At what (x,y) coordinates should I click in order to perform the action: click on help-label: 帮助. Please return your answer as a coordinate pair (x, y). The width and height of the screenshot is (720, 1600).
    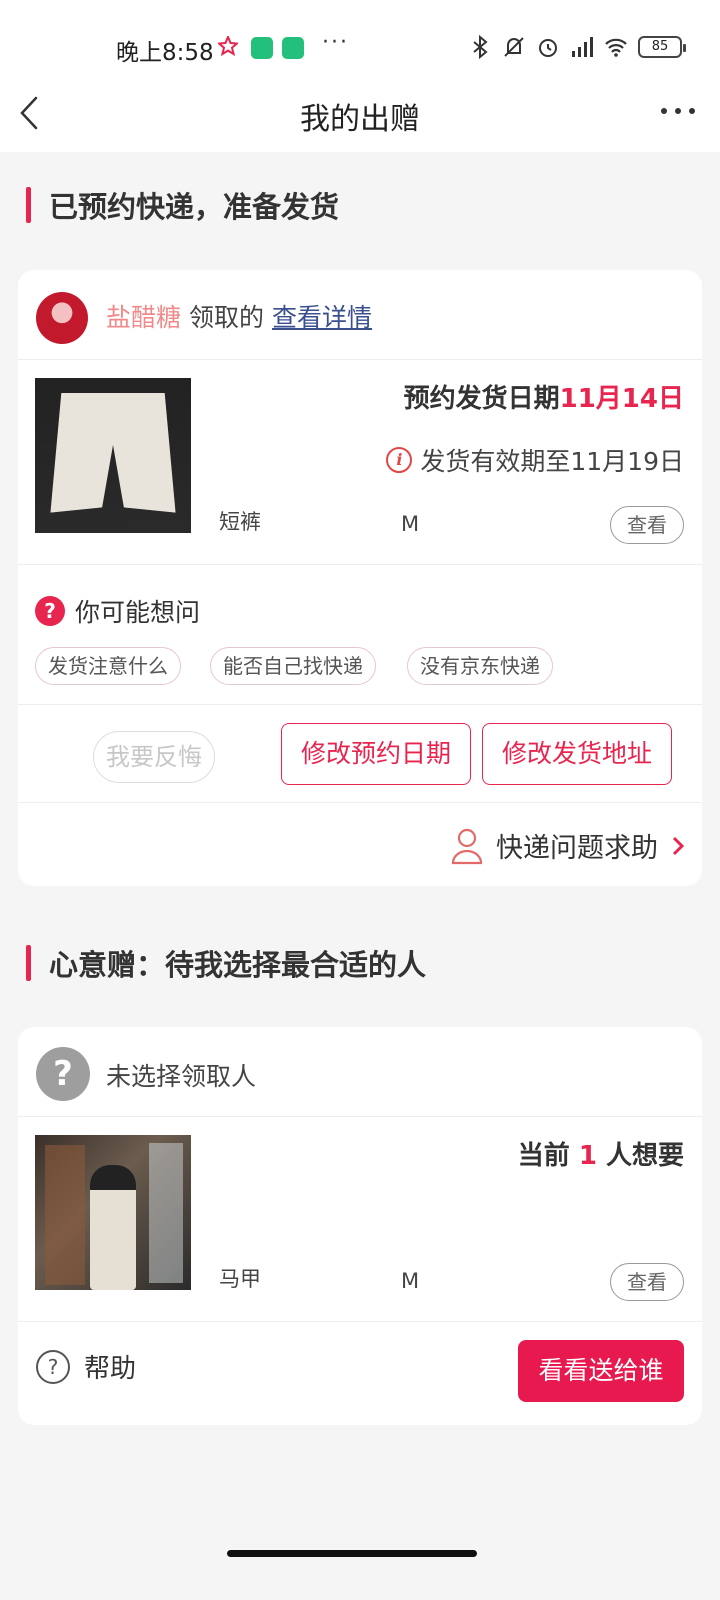
    Looking at the image, I should click on (110, 1369).